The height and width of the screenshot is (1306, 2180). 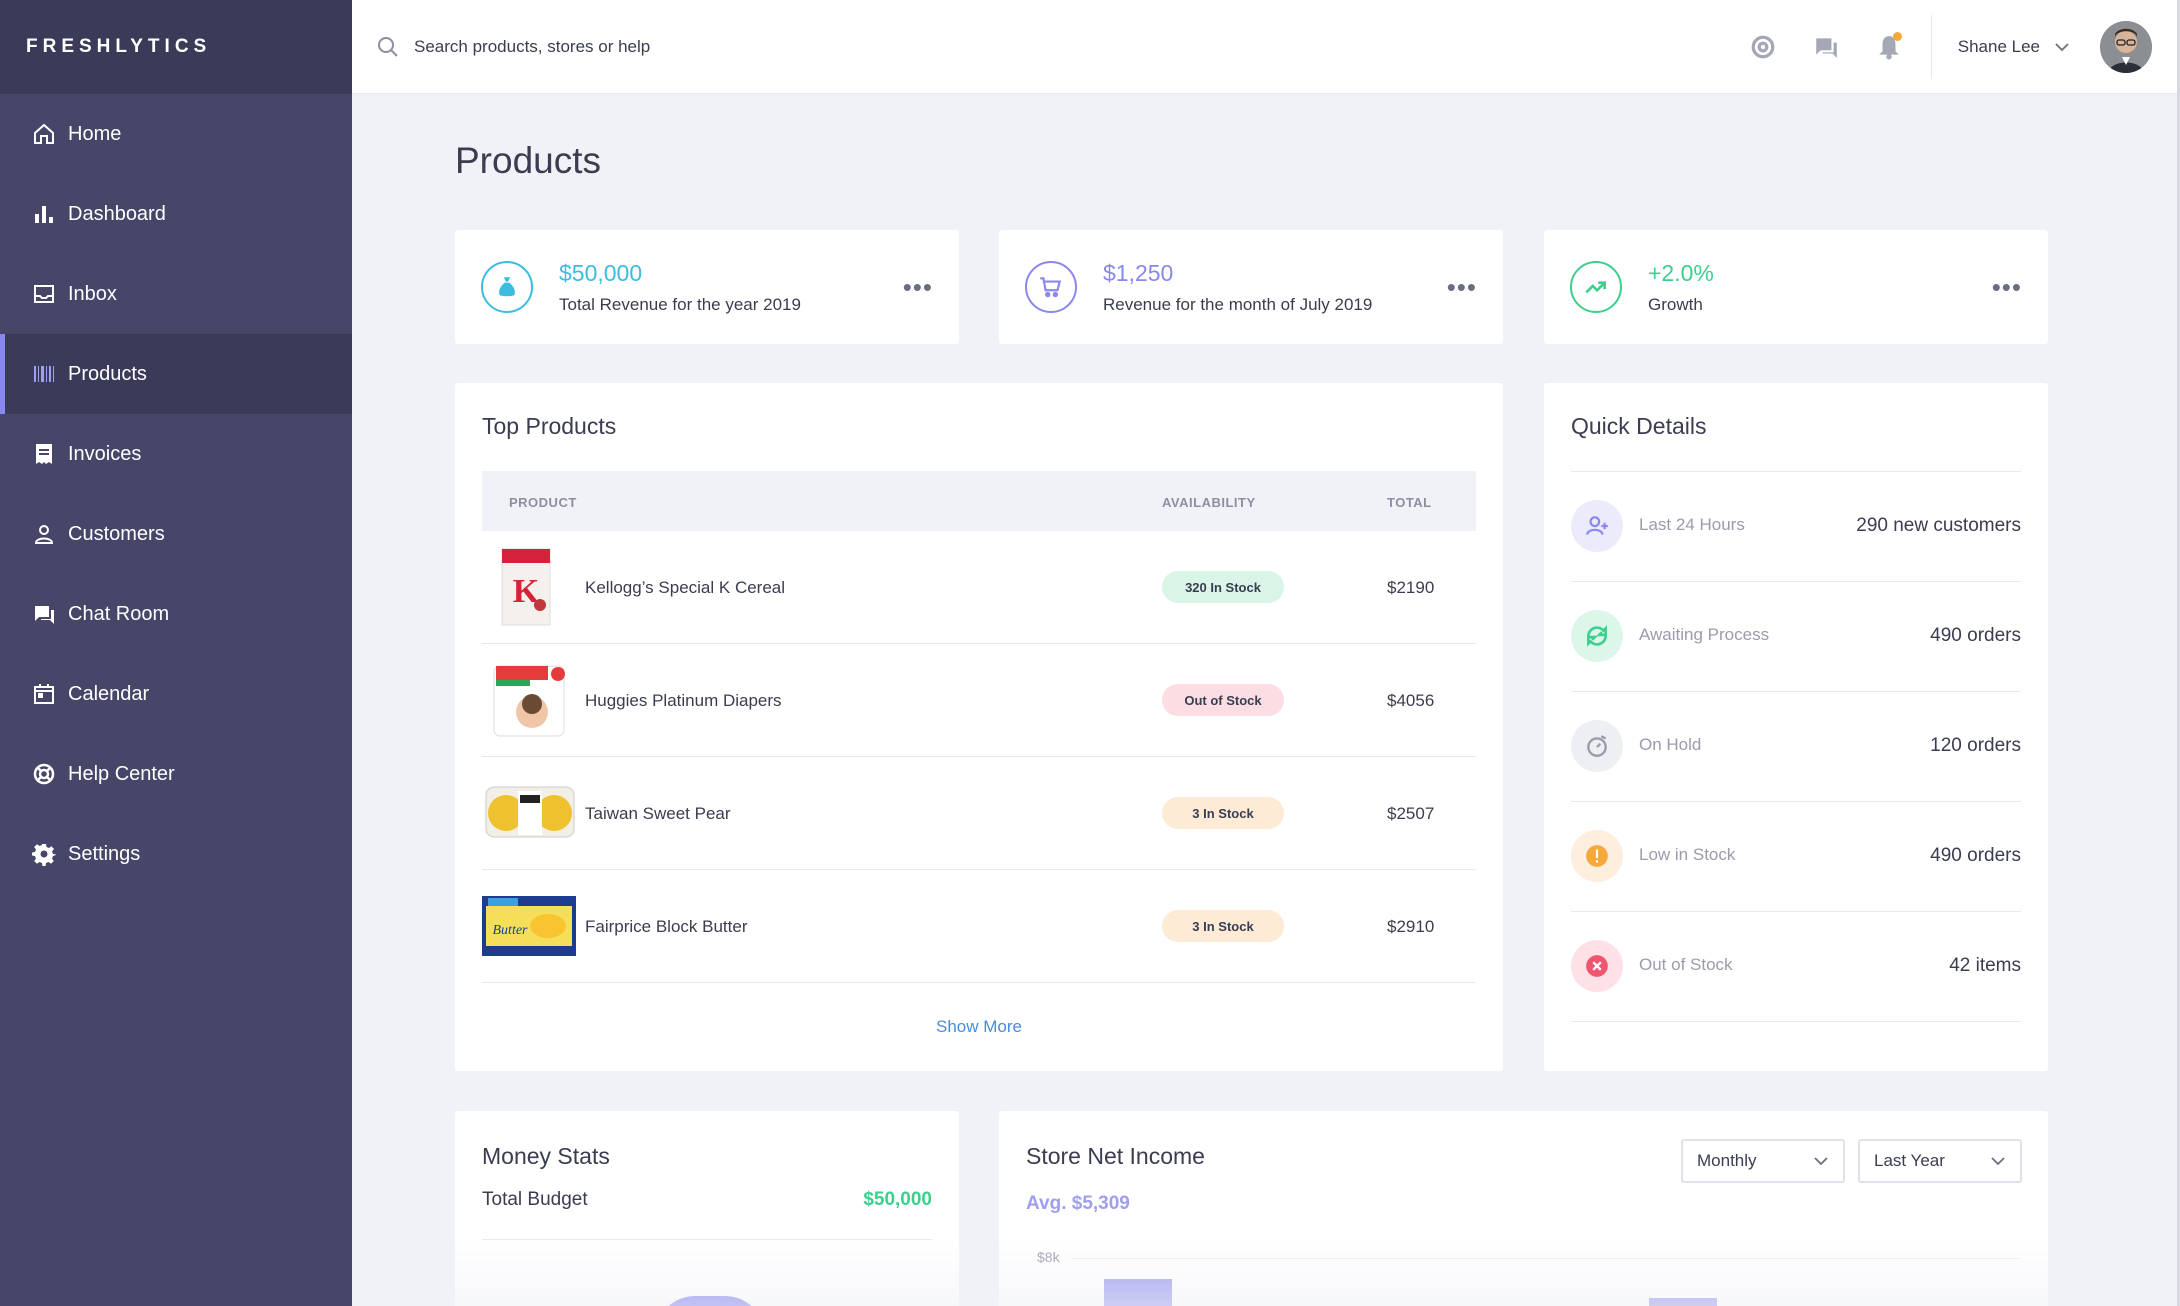 I want to click on product-name: Fairprice Block Butter, so click(x=666, y=926).